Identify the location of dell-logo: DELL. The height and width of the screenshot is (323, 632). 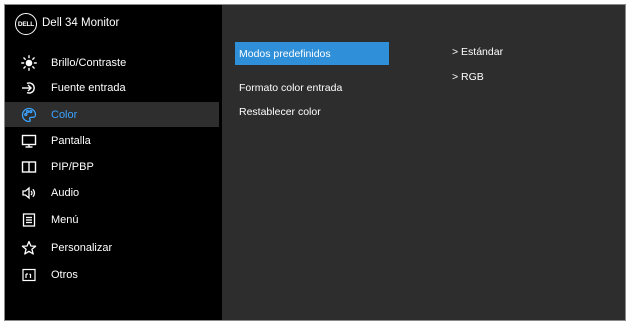
(26, 24).